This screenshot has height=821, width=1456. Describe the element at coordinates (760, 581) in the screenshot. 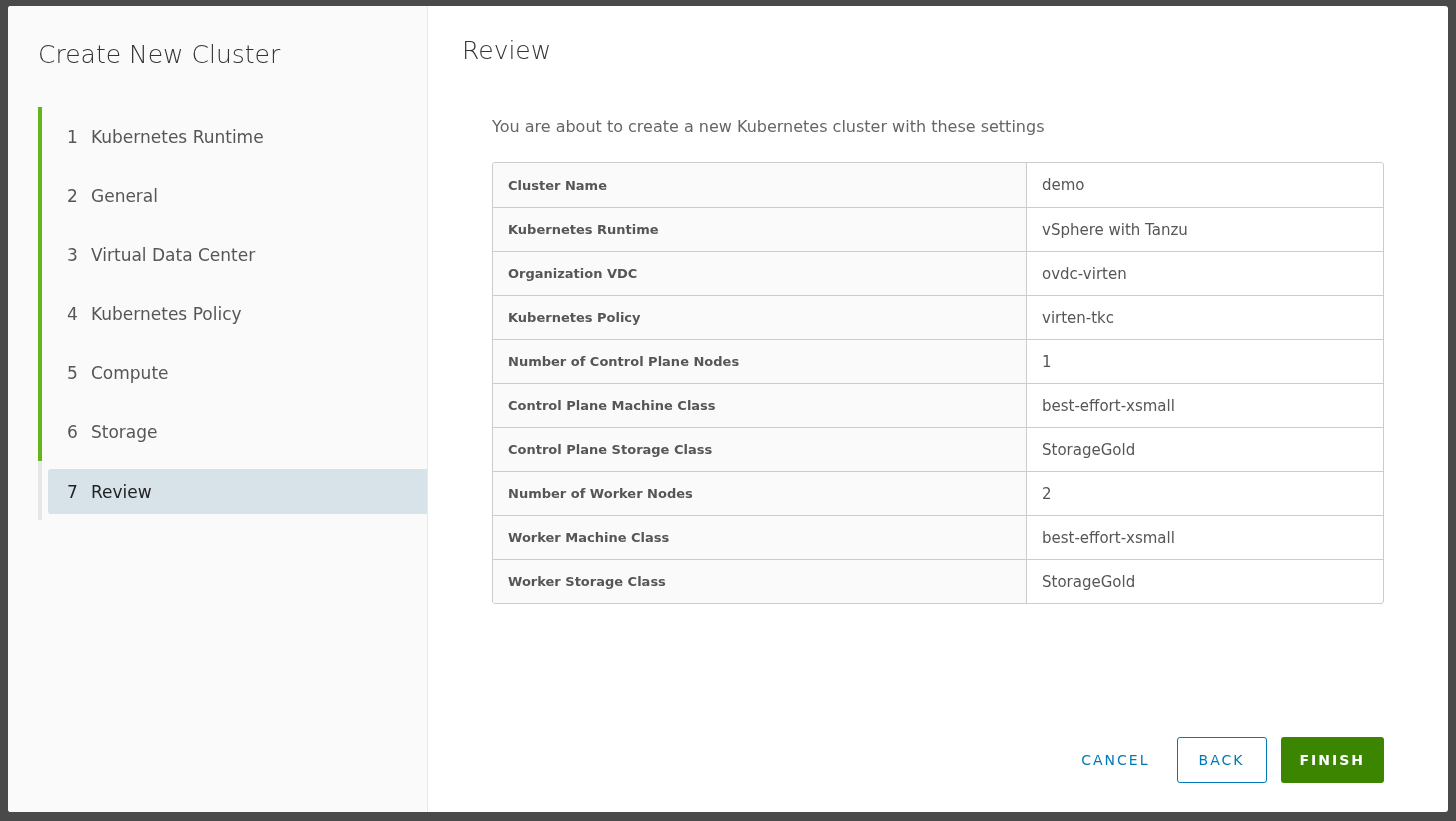

I see `setting-name: Worker Storage Class` at that location.